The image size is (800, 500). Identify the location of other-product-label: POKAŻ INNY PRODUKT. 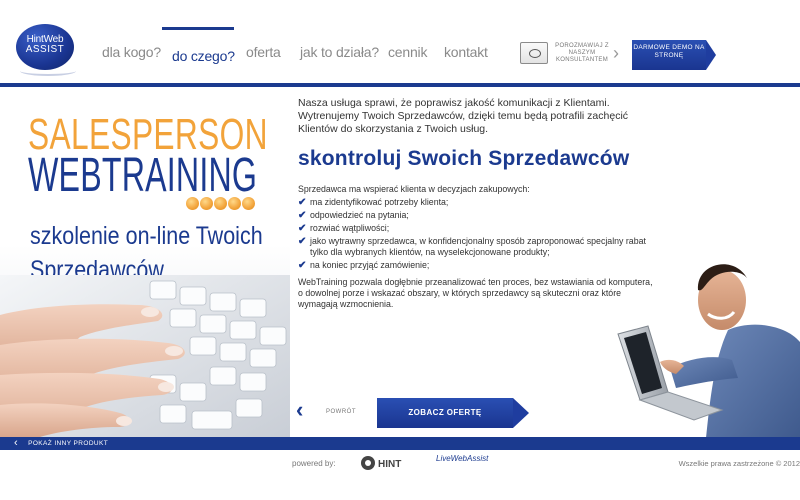
(68, 443).